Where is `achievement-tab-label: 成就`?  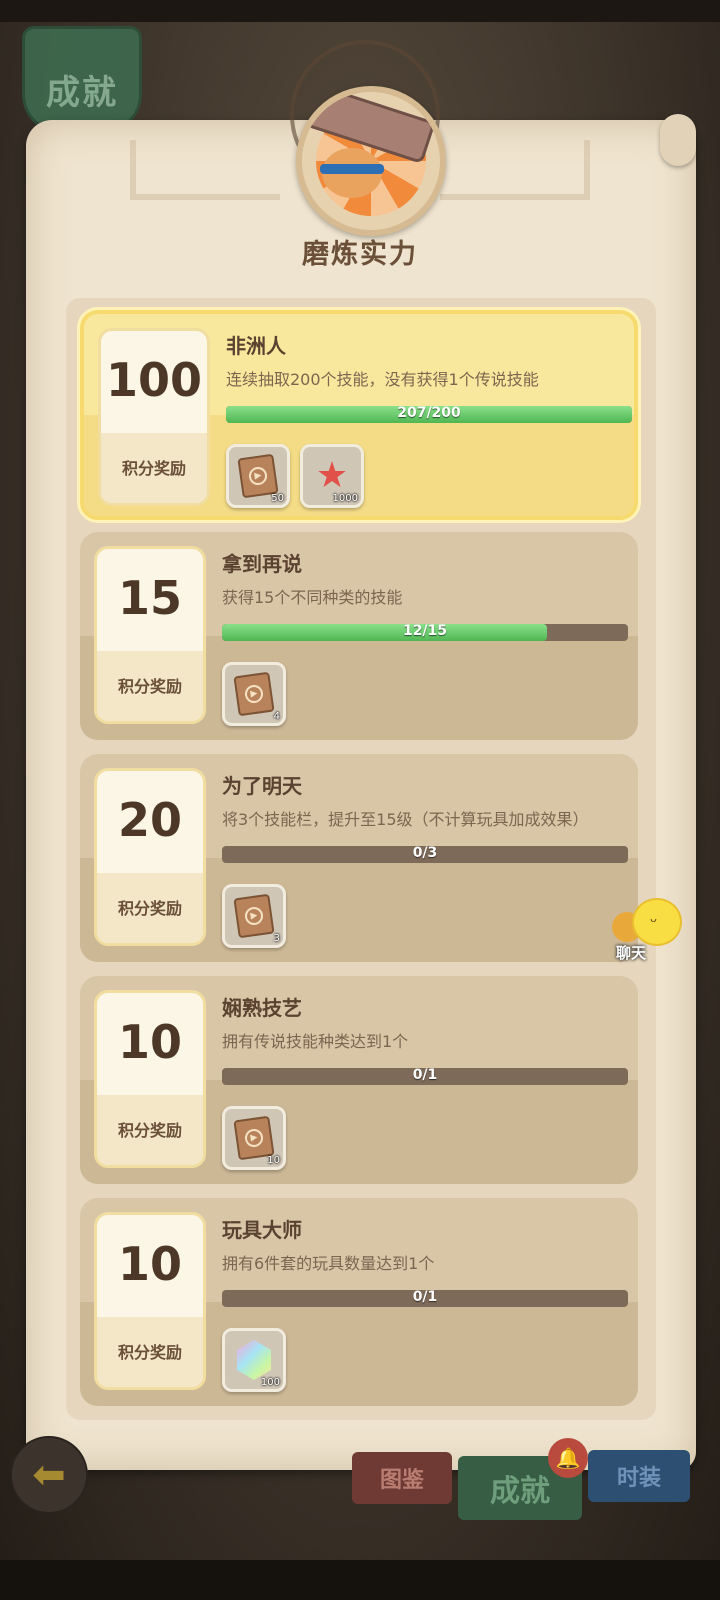 achievement-tab-label: 成就 is located at coordinates (82, 93).